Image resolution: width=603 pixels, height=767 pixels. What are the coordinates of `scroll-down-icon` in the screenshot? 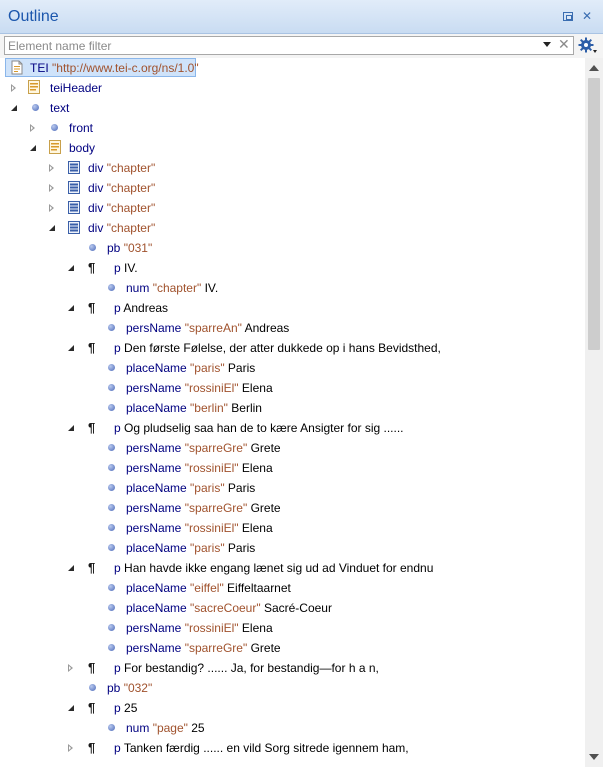 It's located at (594, 757).